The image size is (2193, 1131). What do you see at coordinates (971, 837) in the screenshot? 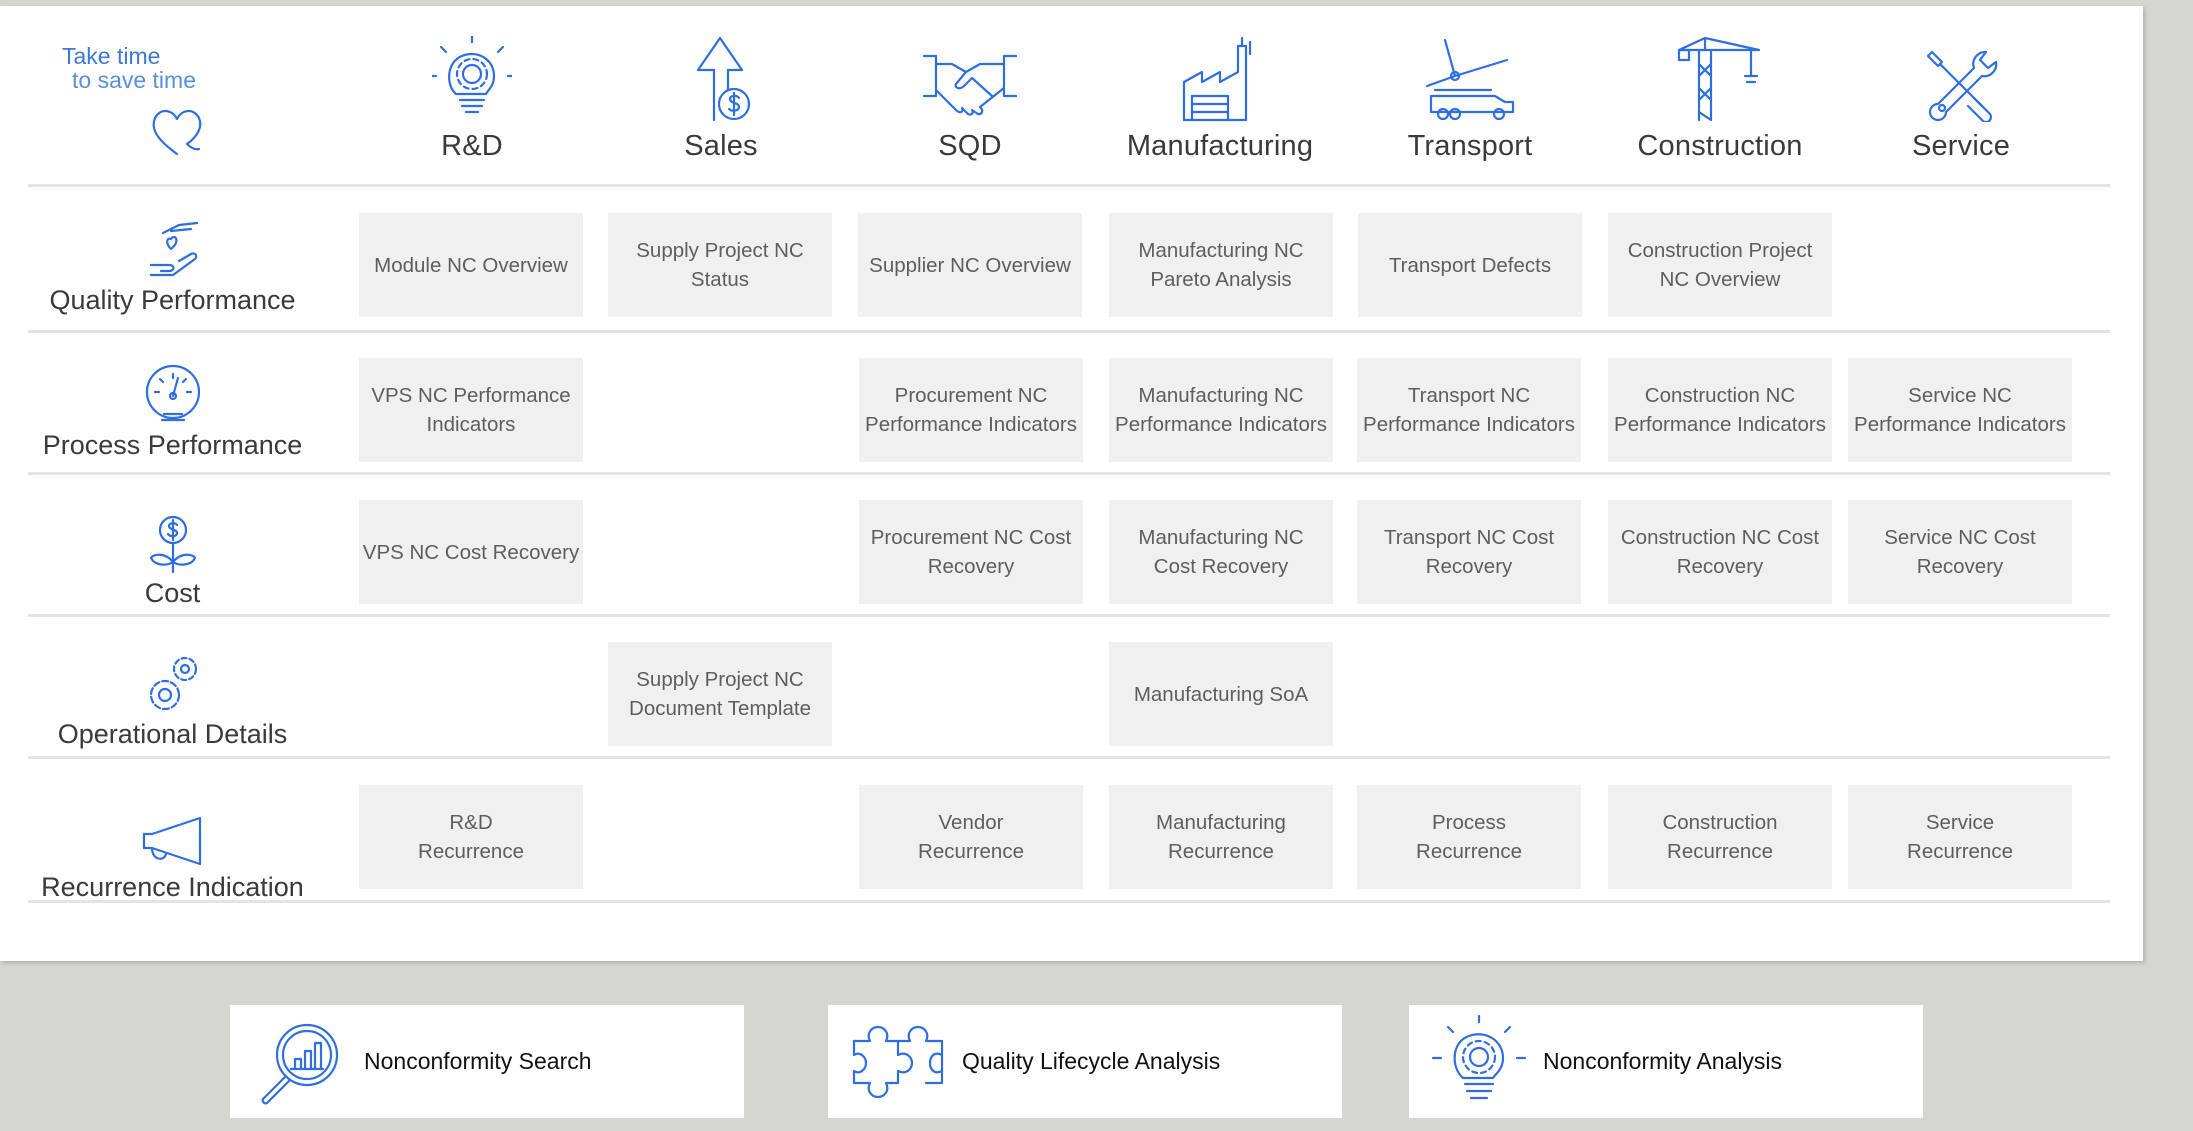
I see `tile-vendor-recurrence: Vendor Recurrence` at bounding box center [971, 837].